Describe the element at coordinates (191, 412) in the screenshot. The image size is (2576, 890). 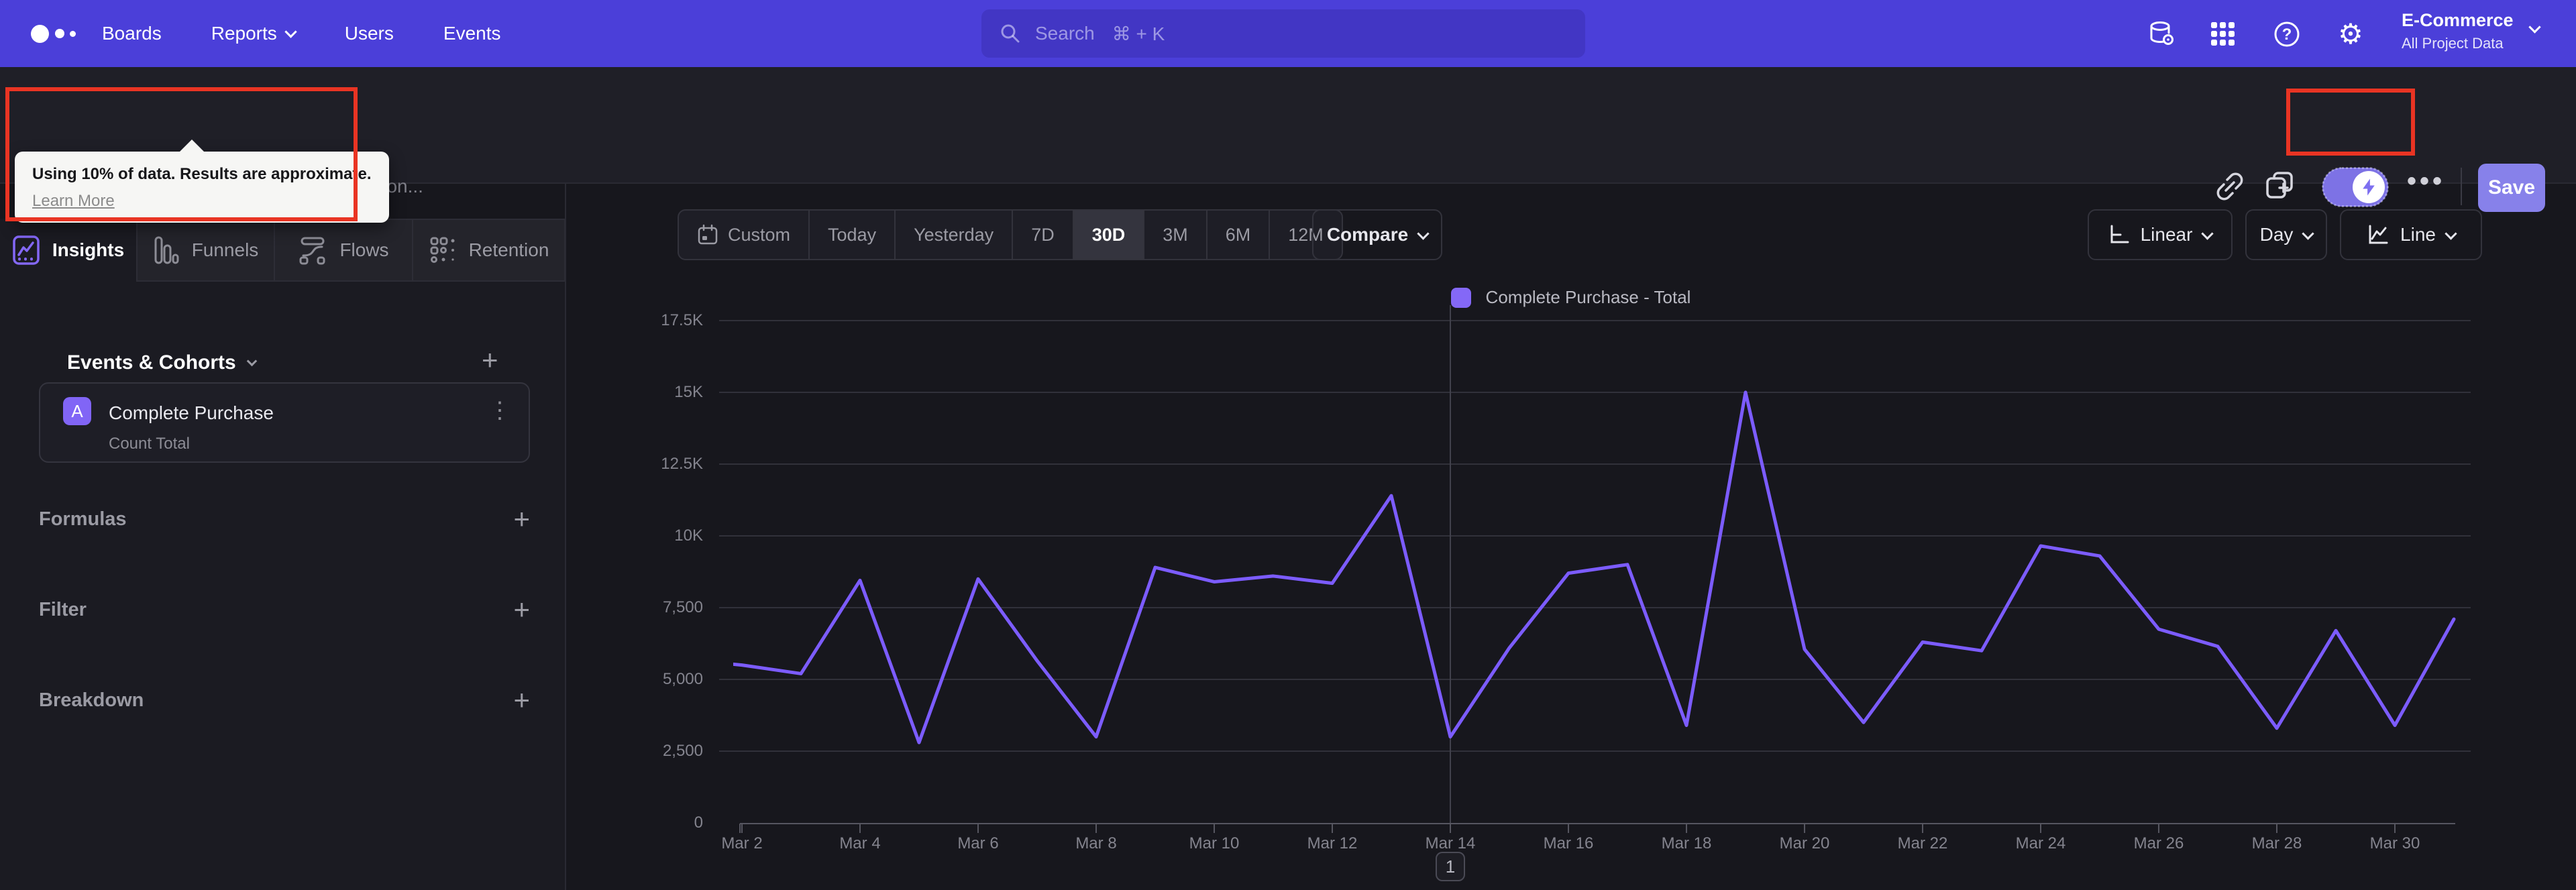
I see `event-title: Complete Purchase` at that location.